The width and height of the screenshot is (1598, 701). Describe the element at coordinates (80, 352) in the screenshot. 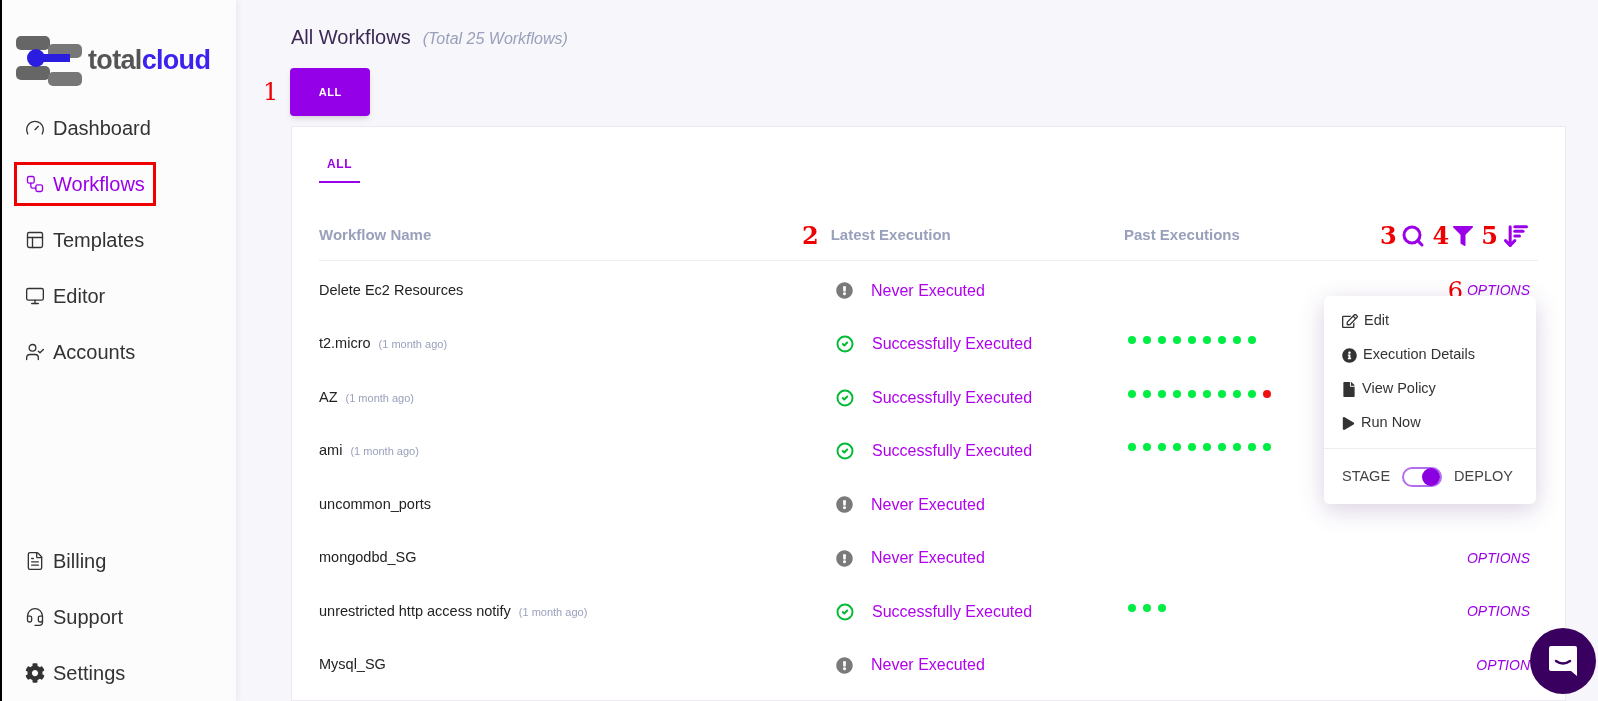

I see `sidebar-item: Accounts` at that location.